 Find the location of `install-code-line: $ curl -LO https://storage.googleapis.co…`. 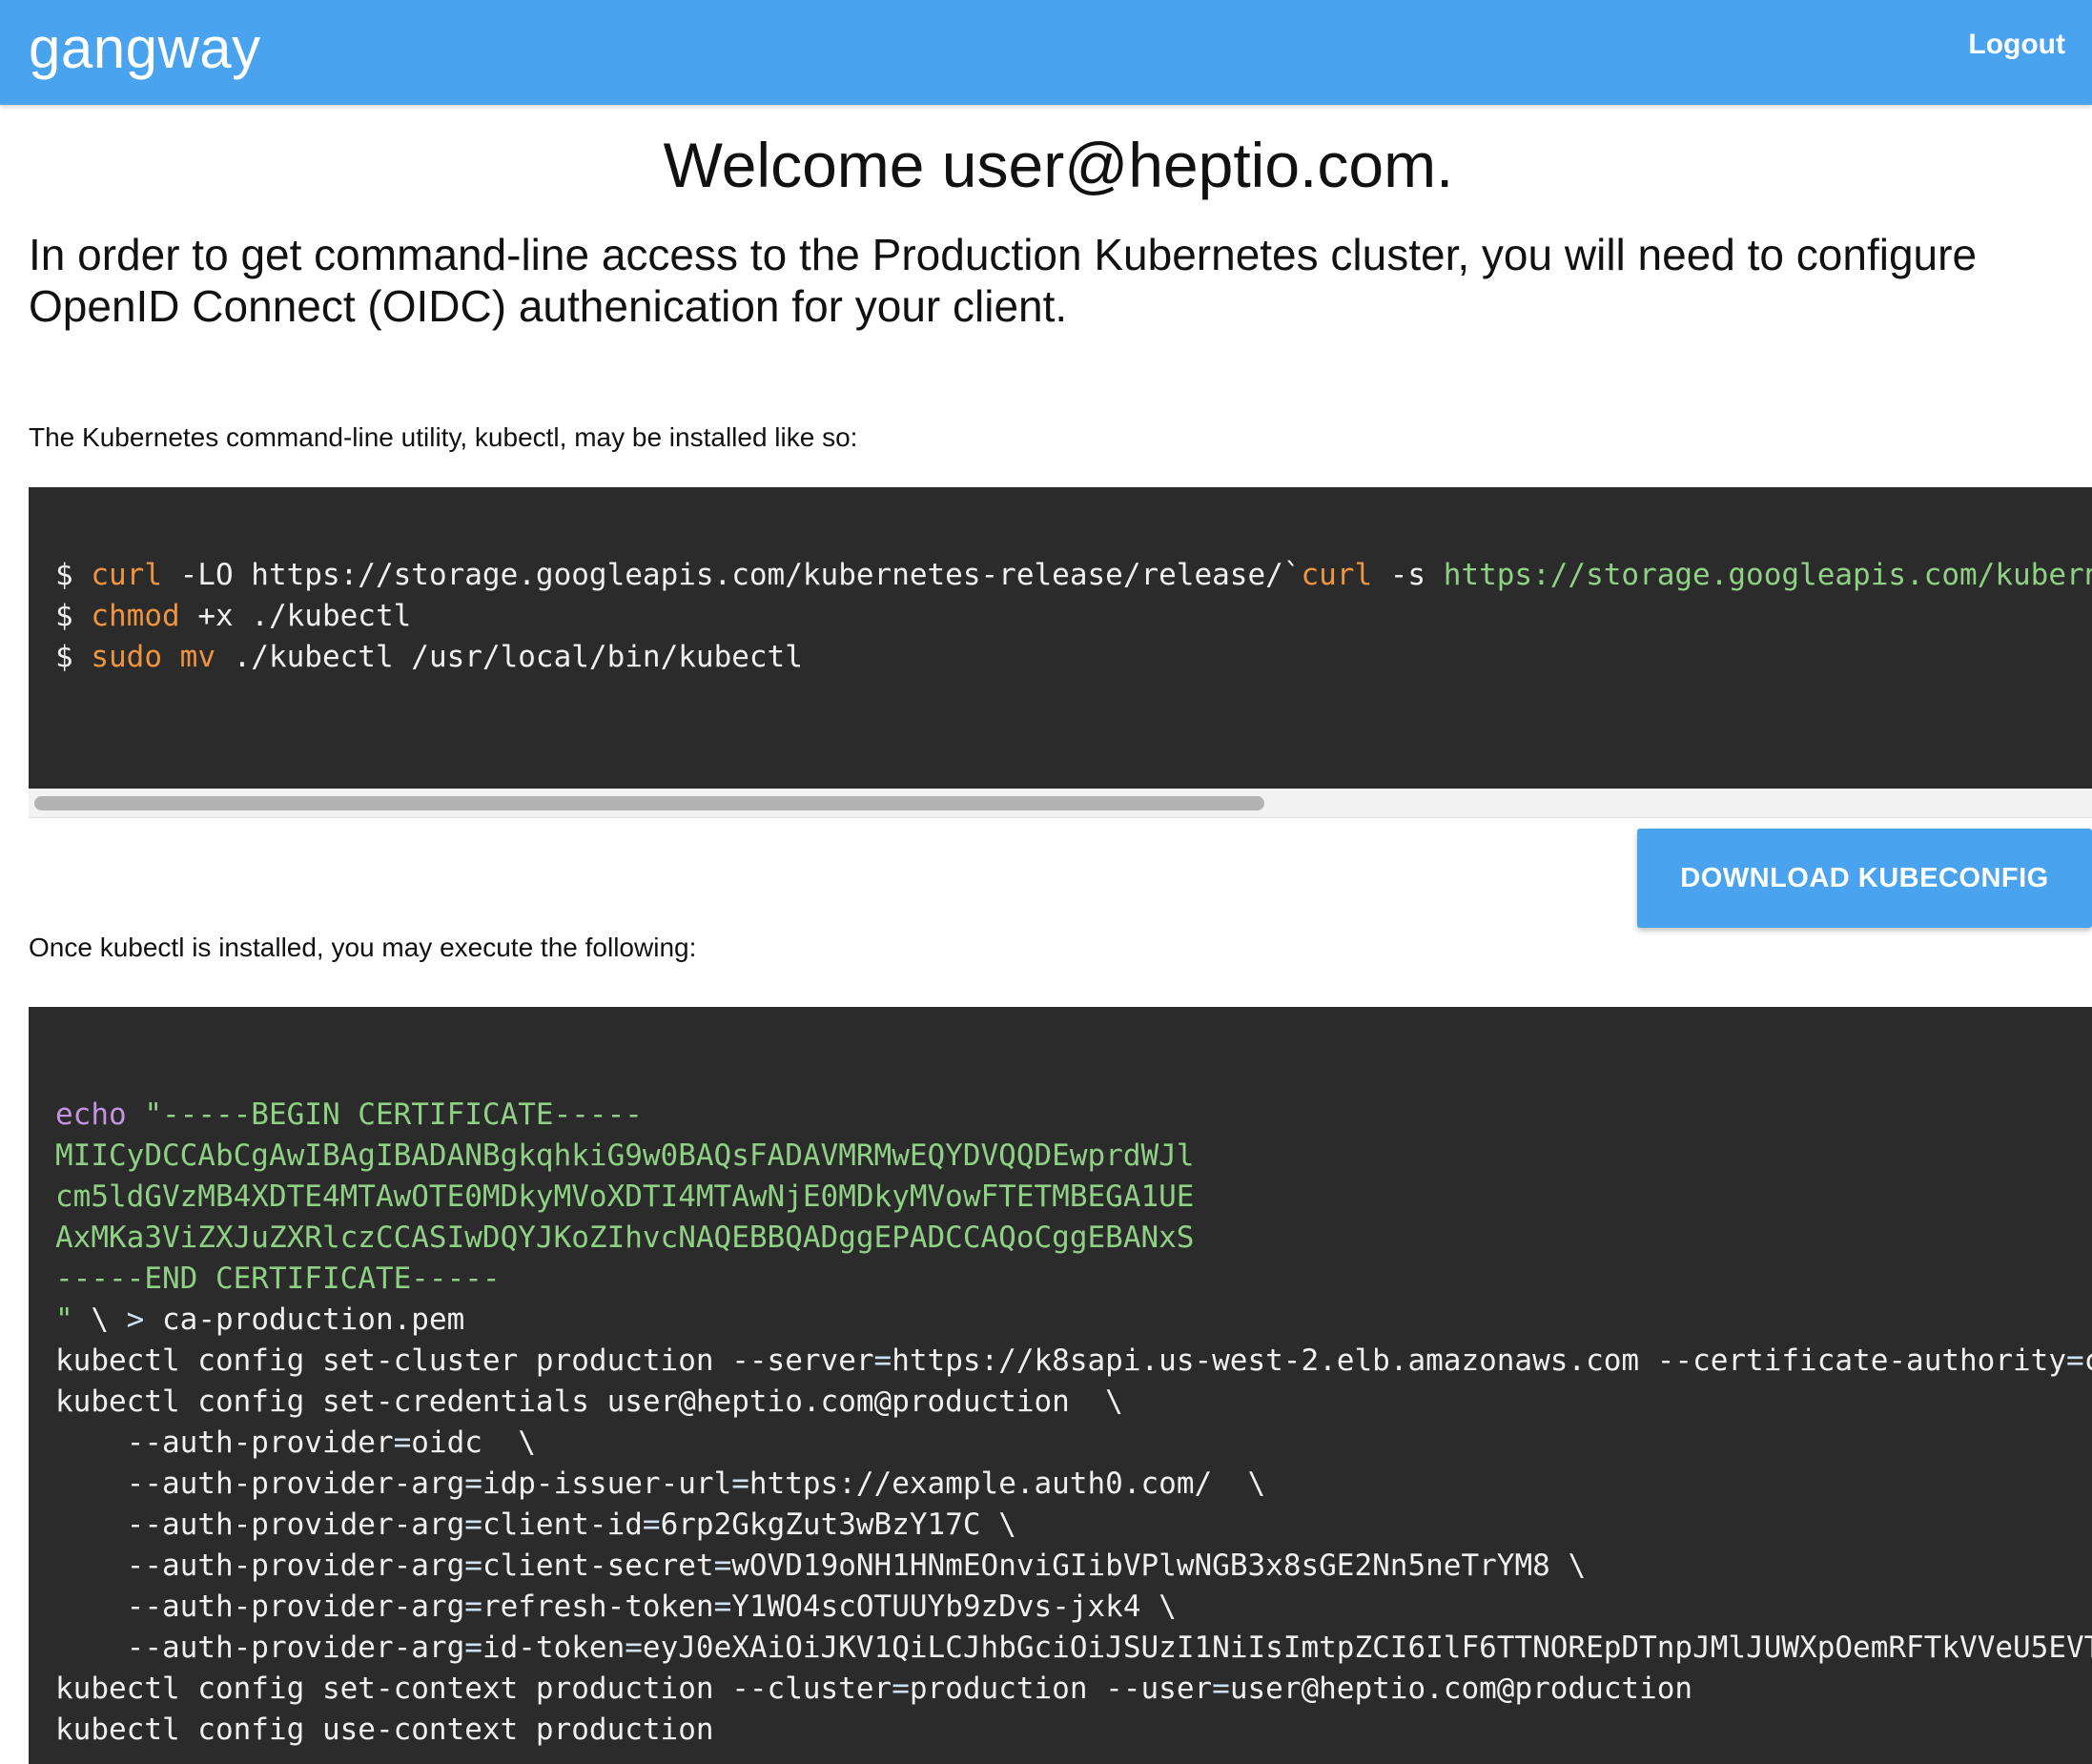

install-code-line: $ curl -LO https://storage.googleapis.co… is located at coordinates (1073, 576).